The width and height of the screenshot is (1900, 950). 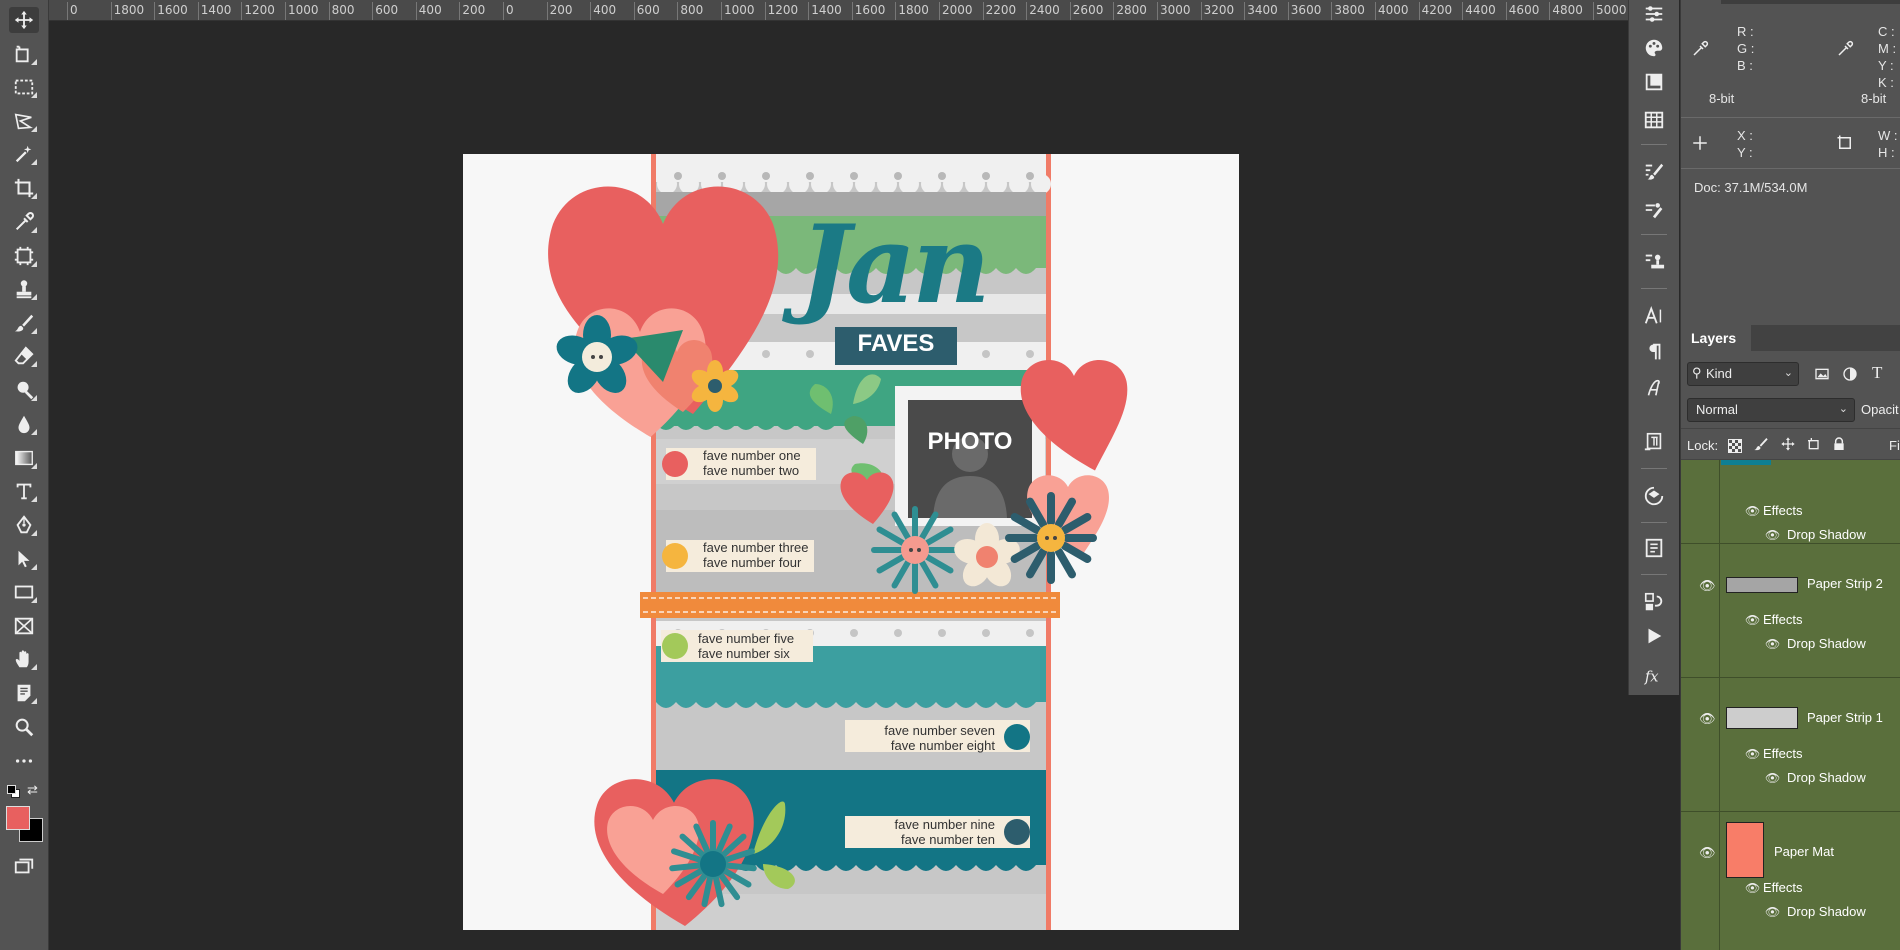 What do you see at coordinates (1697, 372) in the screenshot?
I see `search-icon: ⚲` at bounding box center [1697, 372].